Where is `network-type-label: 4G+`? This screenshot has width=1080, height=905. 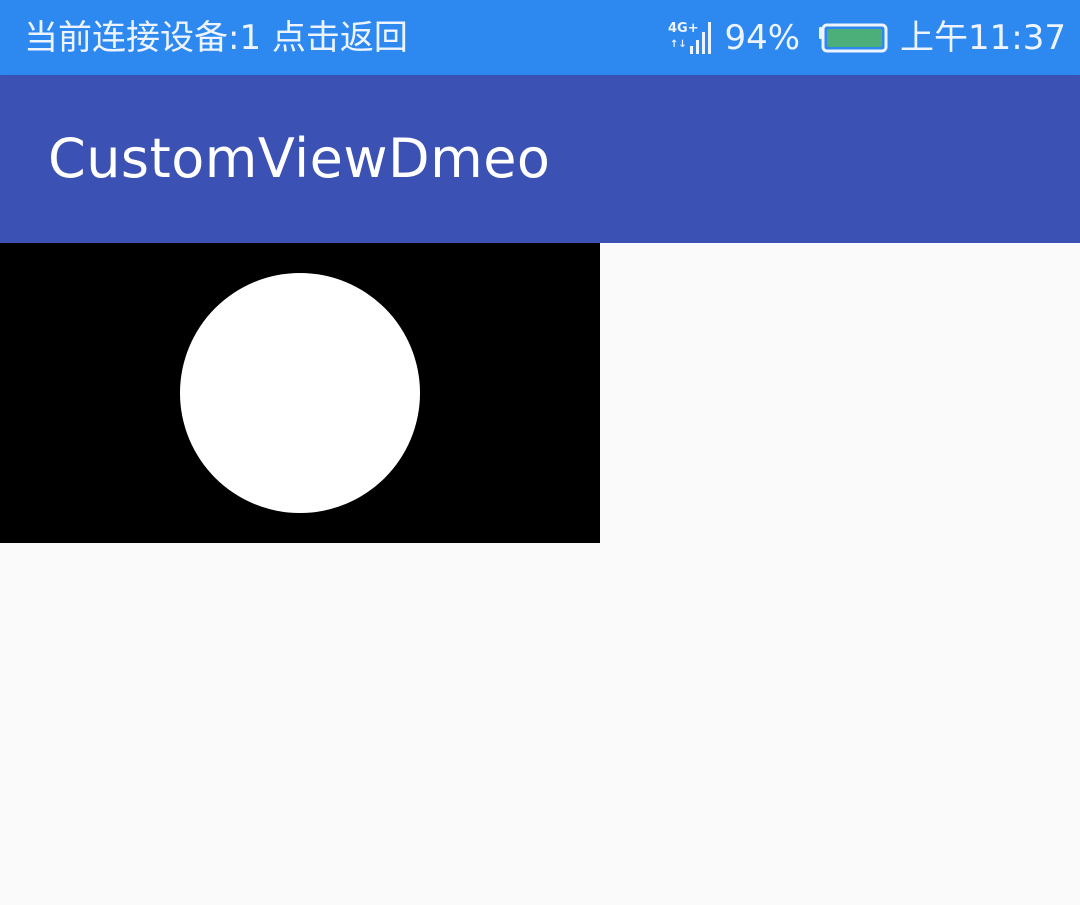
network-type-label: 4G+ is located at coordinates (683, 28).